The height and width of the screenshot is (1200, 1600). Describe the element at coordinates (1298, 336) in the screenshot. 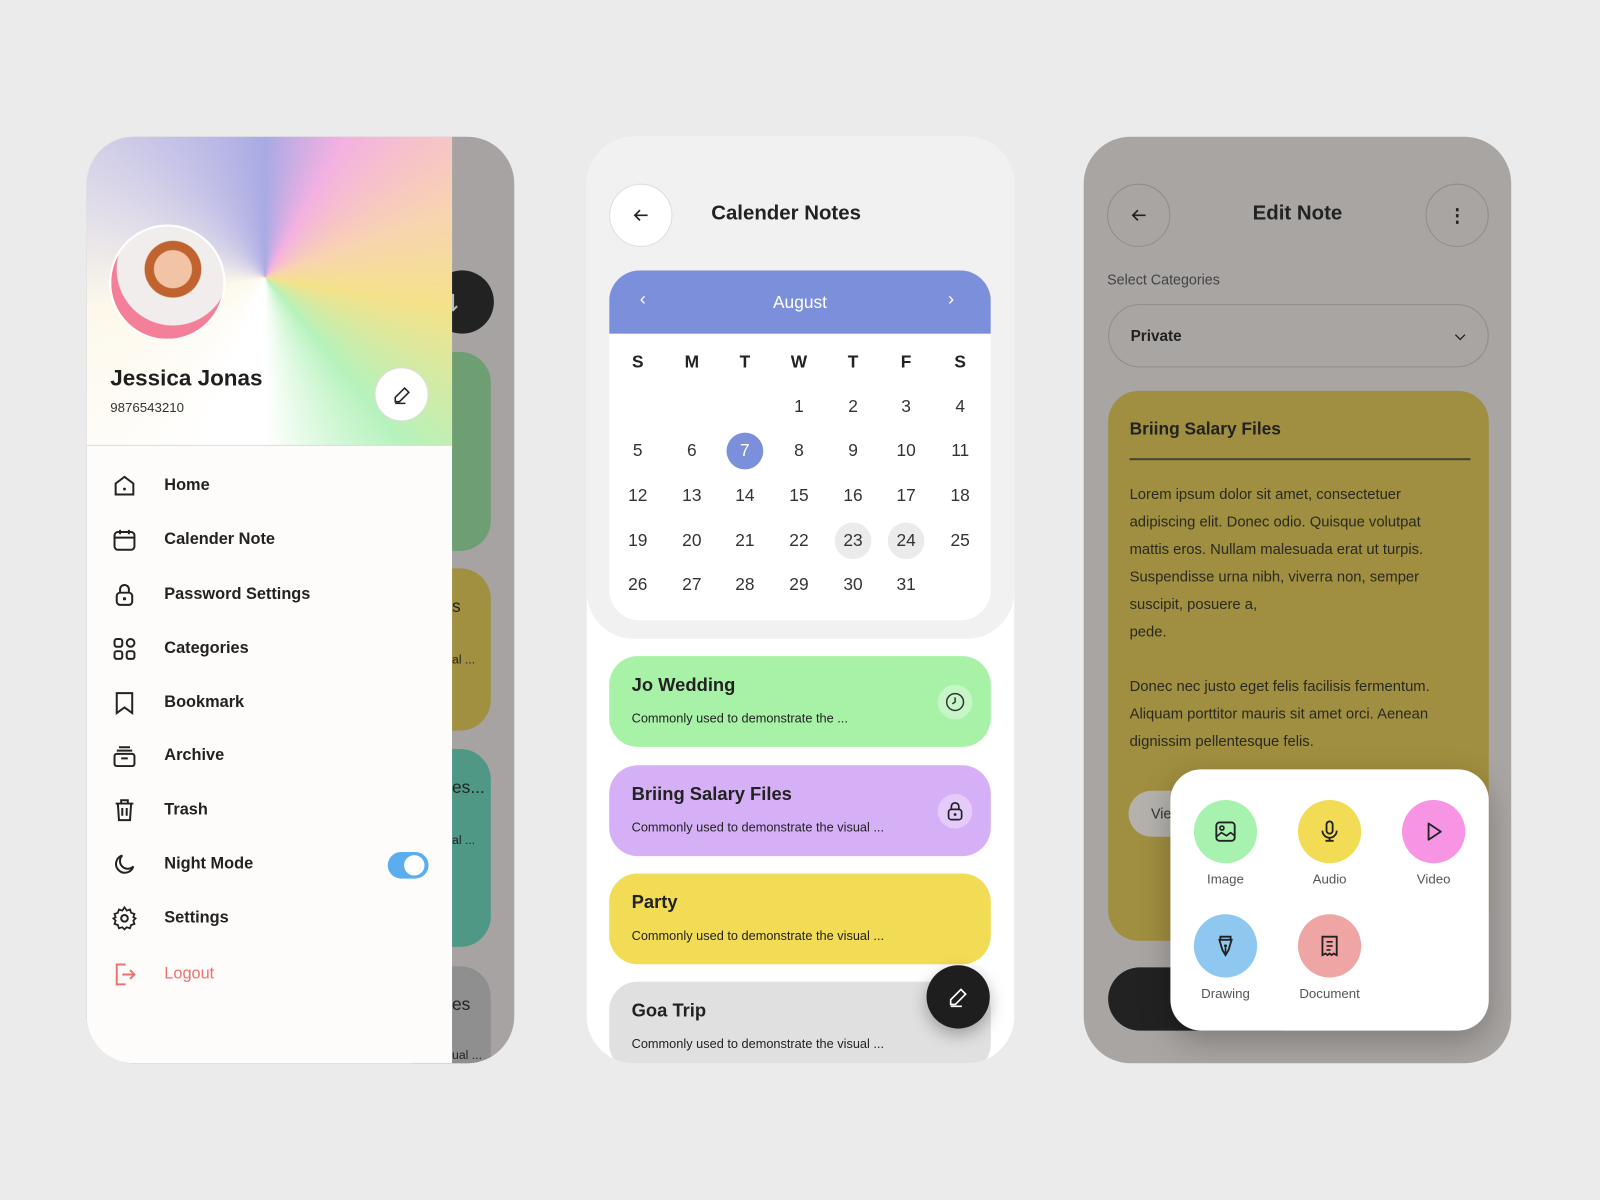

I see `category-dropdown: Private` at that location.